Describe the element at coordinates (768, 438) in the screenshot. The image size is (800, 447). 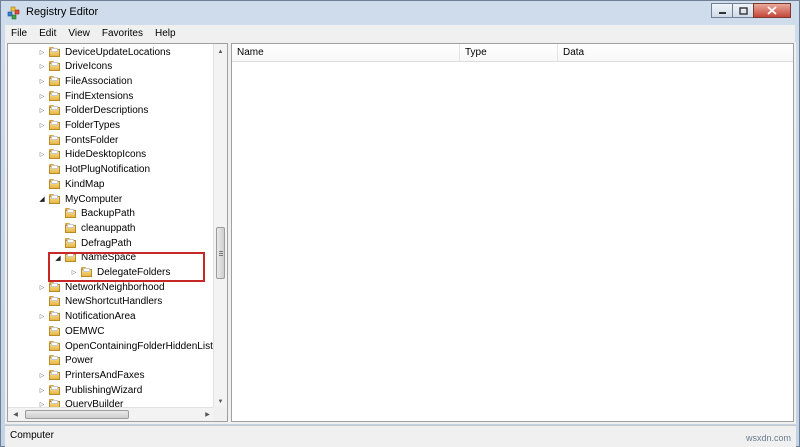
I see `watermark-text: wsxdn.com` at that location.